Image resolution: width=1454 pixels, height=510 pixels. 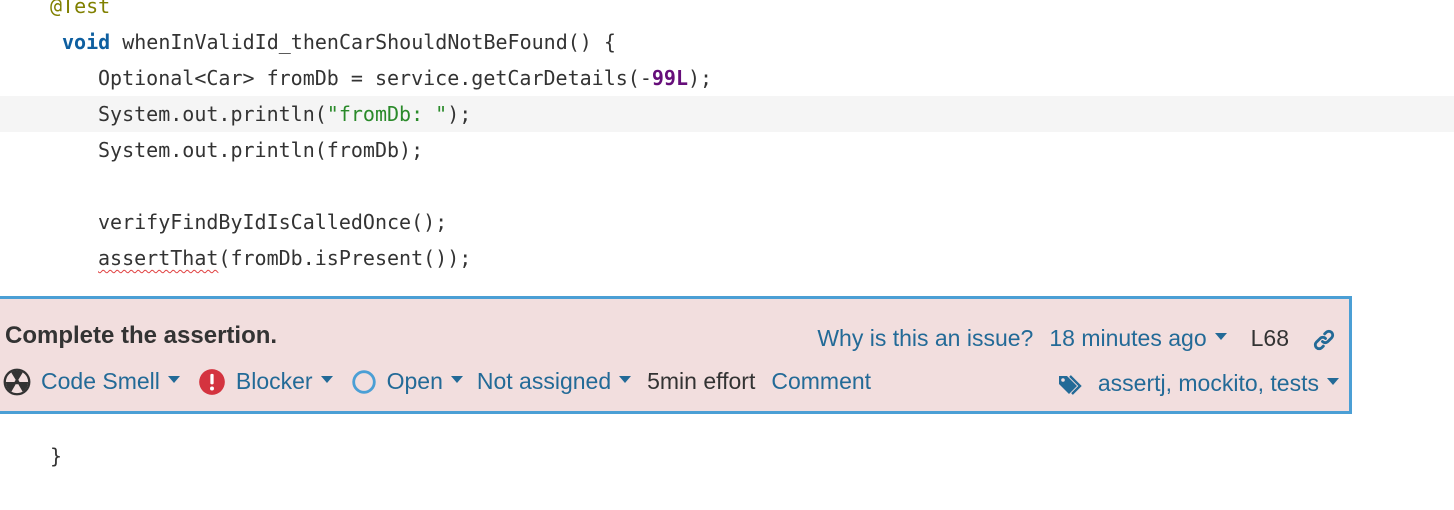 I want to click on verify-call: verifyFindByIdIsCalledOnce();, so click(x=273, y=222).